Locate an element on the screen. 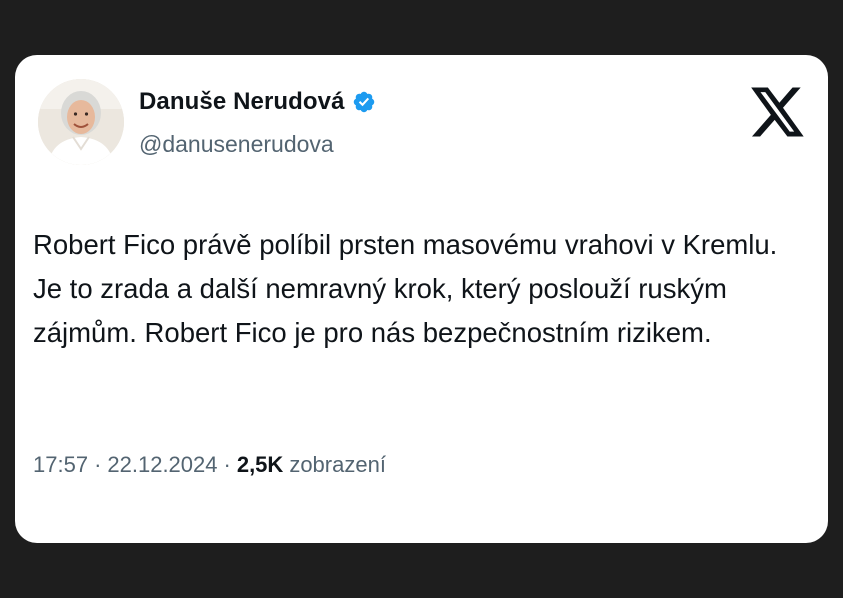 The image size is (843, 598). tweet-time: 17:57 is located at coordinates (60, 465).